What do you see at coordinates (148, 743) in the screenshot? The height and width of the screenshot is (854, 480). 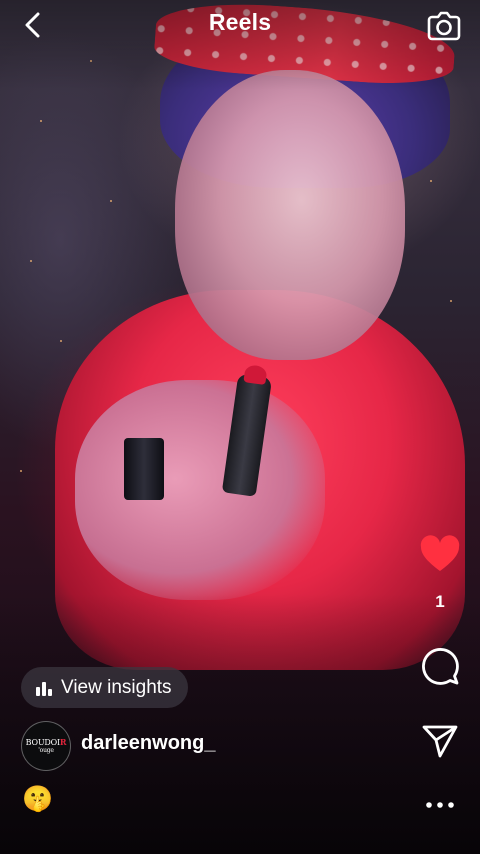 I see `username-link: darleenwong_` at bounding box center [148, 743].